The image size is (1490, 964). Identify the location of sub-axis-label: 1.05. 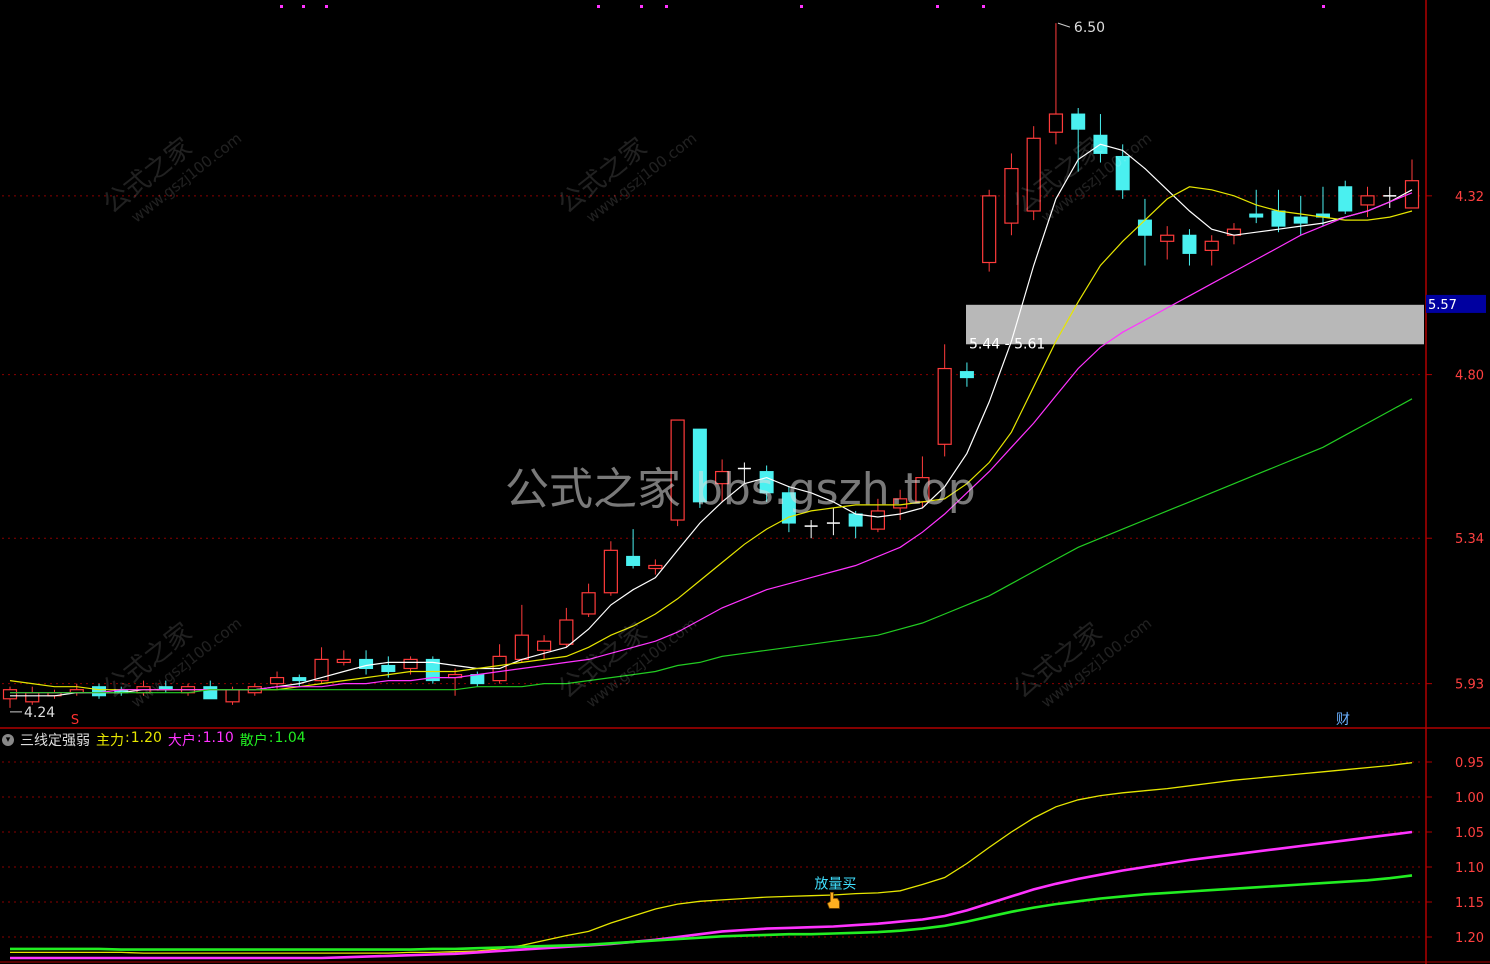
(1469, 833).